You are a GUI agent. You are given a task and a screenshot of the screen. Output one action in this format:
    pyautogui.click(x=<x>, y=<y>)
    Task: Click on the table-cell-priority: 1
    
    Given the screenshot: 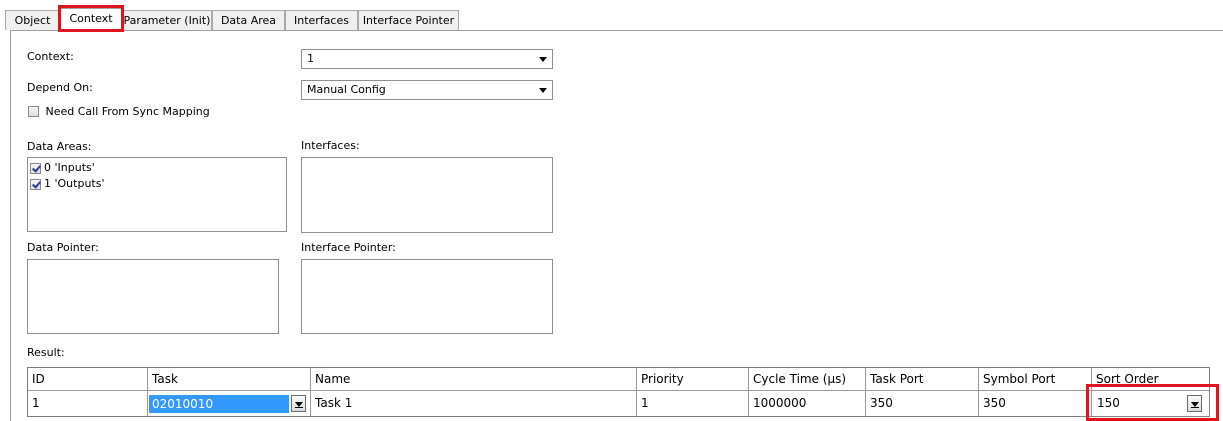 What is the action you would take?
    pyautogui.click(x=693, y=403)
    